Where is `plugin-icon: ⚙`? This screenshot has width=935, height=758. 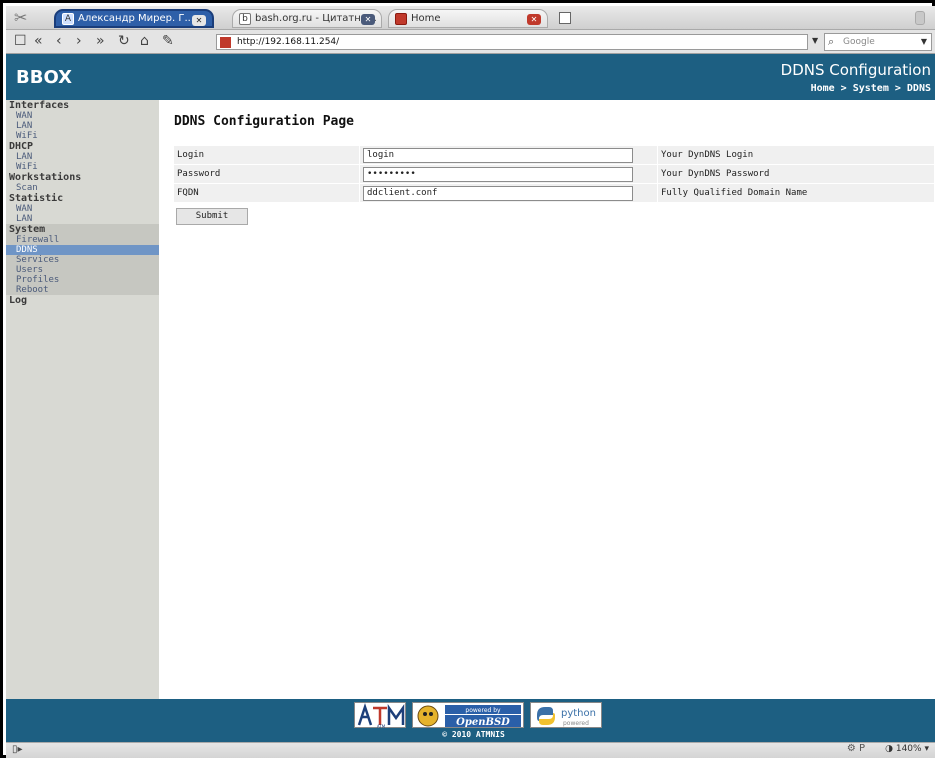 plugin-icon: ⚙ is located at coordinates (851, 748).